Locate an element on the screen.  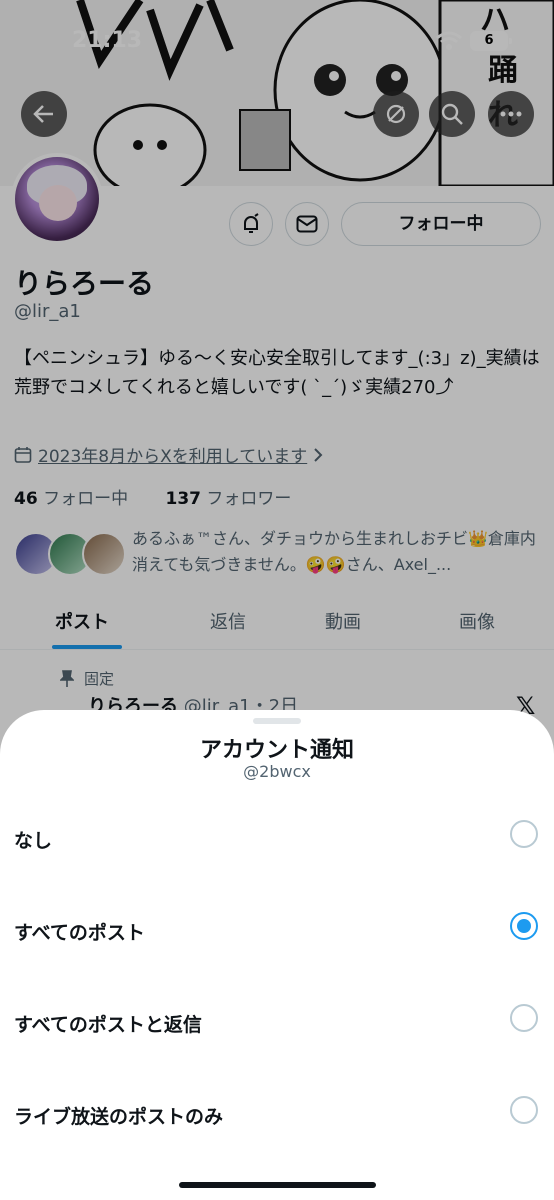
option-none: なし is located at coordinates (277, 839).